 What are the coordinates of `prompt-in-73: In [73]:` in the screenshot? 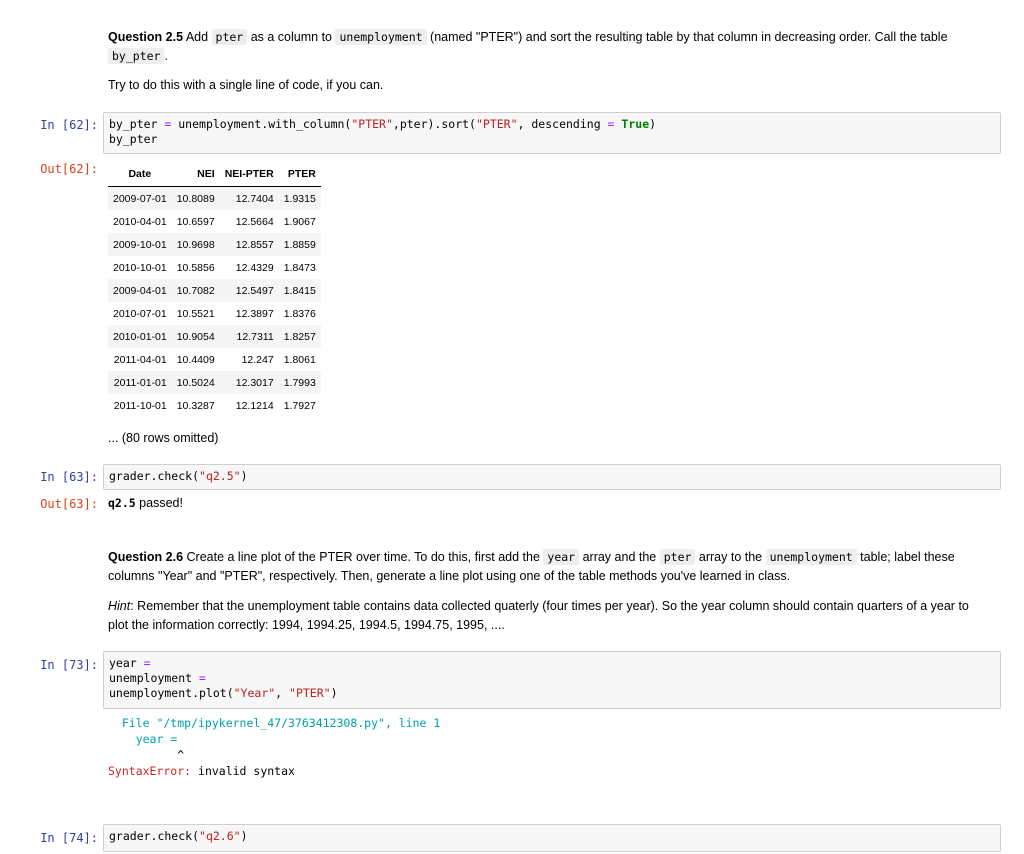 It's located at (69, 665).